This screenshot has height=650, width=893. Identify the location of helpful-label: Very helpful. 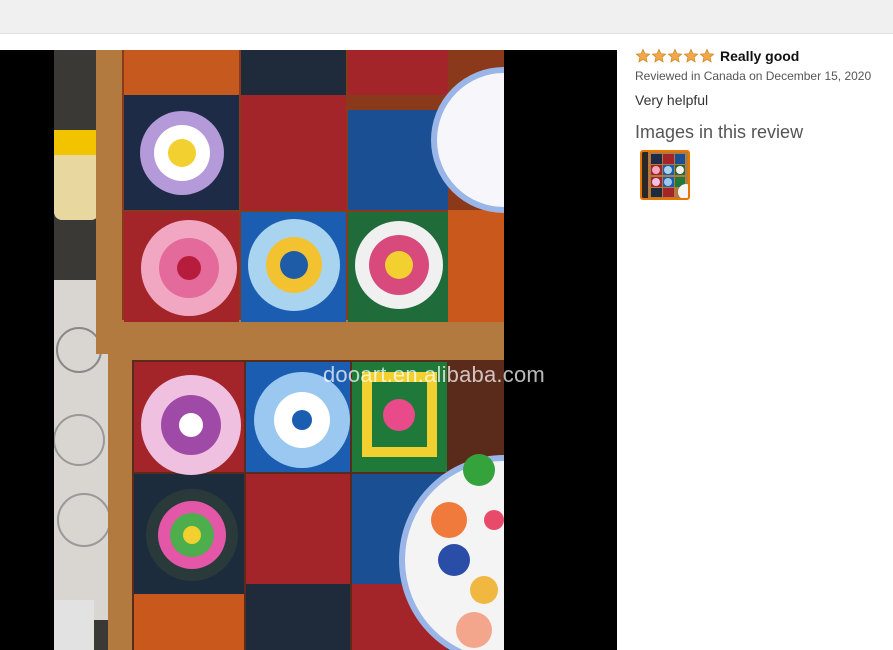
(672, 100).